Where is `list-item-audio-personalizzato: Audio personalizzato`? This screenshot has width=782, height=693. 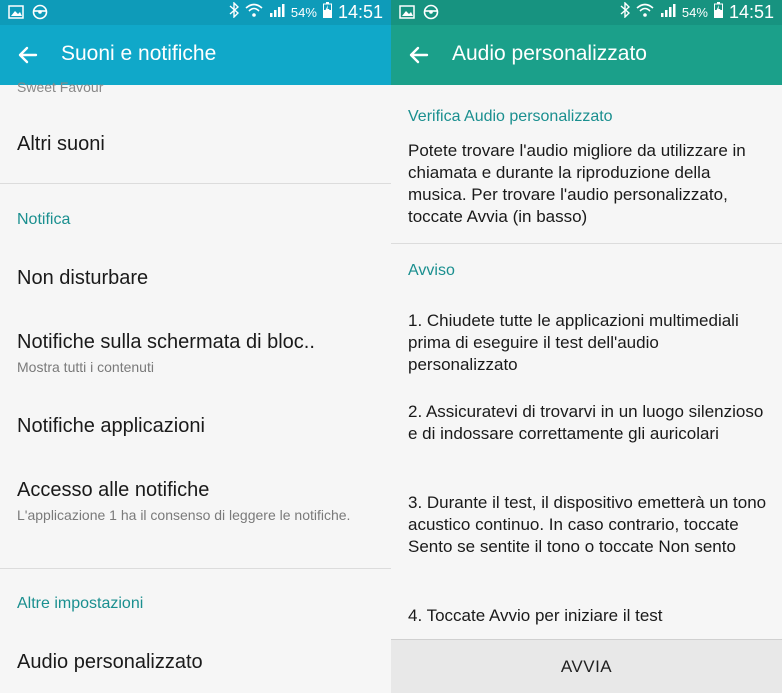
list-item-audio-personalizzato: Audio personalizzato is located at coordinates (196, 662).